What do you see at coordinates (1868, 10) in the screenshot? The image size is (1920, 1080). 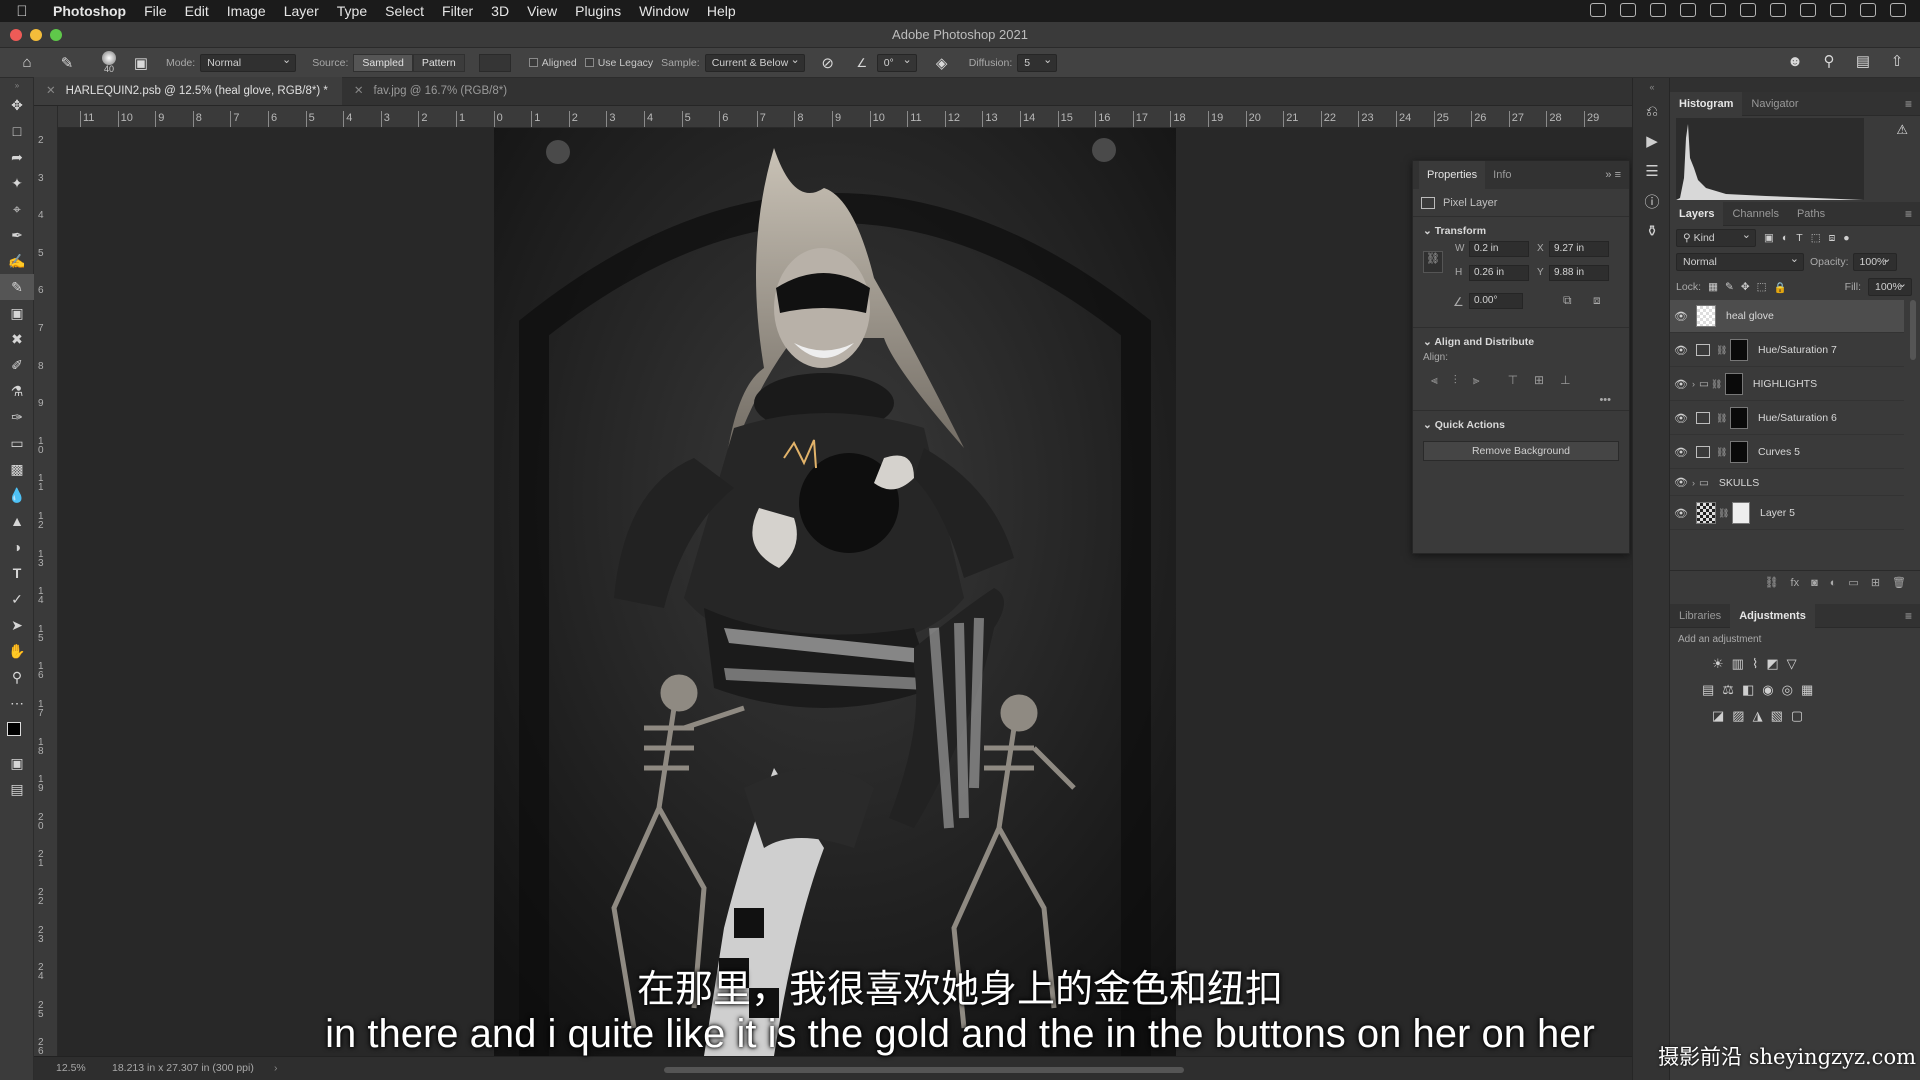 I see `siri-icon` at bounding box center [1868, 10].